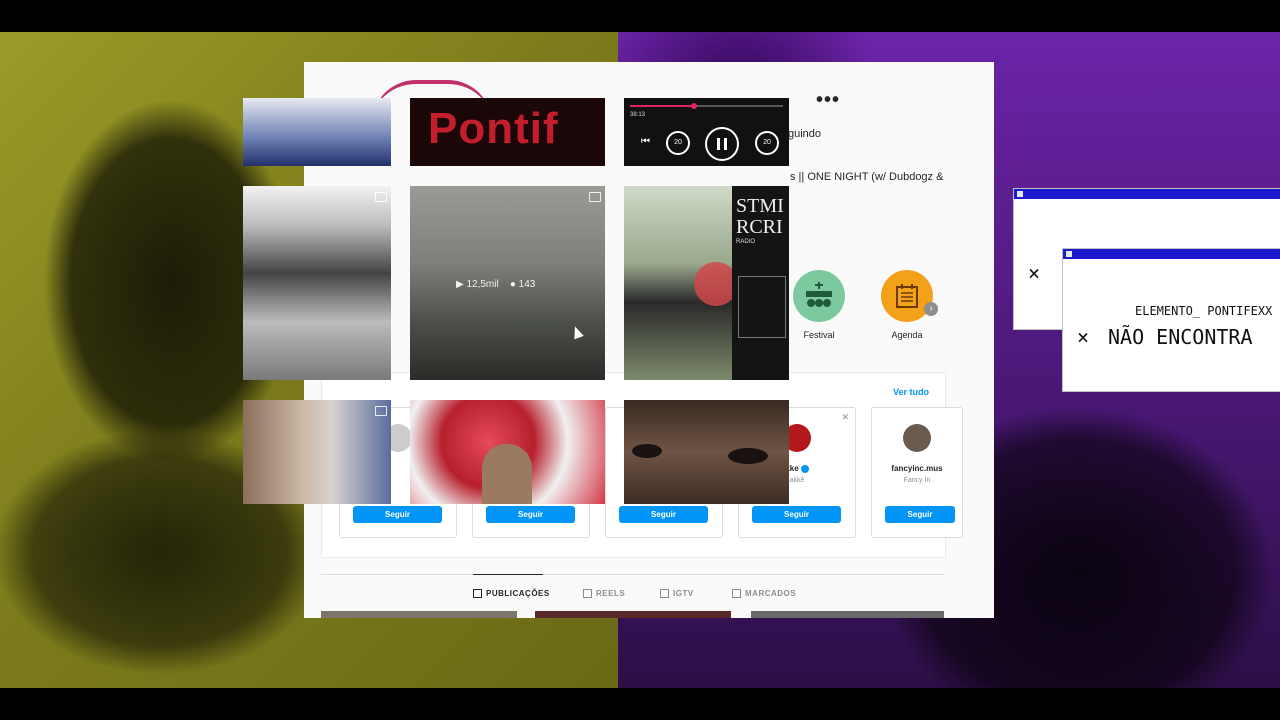 Image resolution: width=1280 pixels, height=720 pixels. What do you see at coordinates (527, 284) in the screenshot?
I see `comments-count: 143` at bounding box center [527, 284].